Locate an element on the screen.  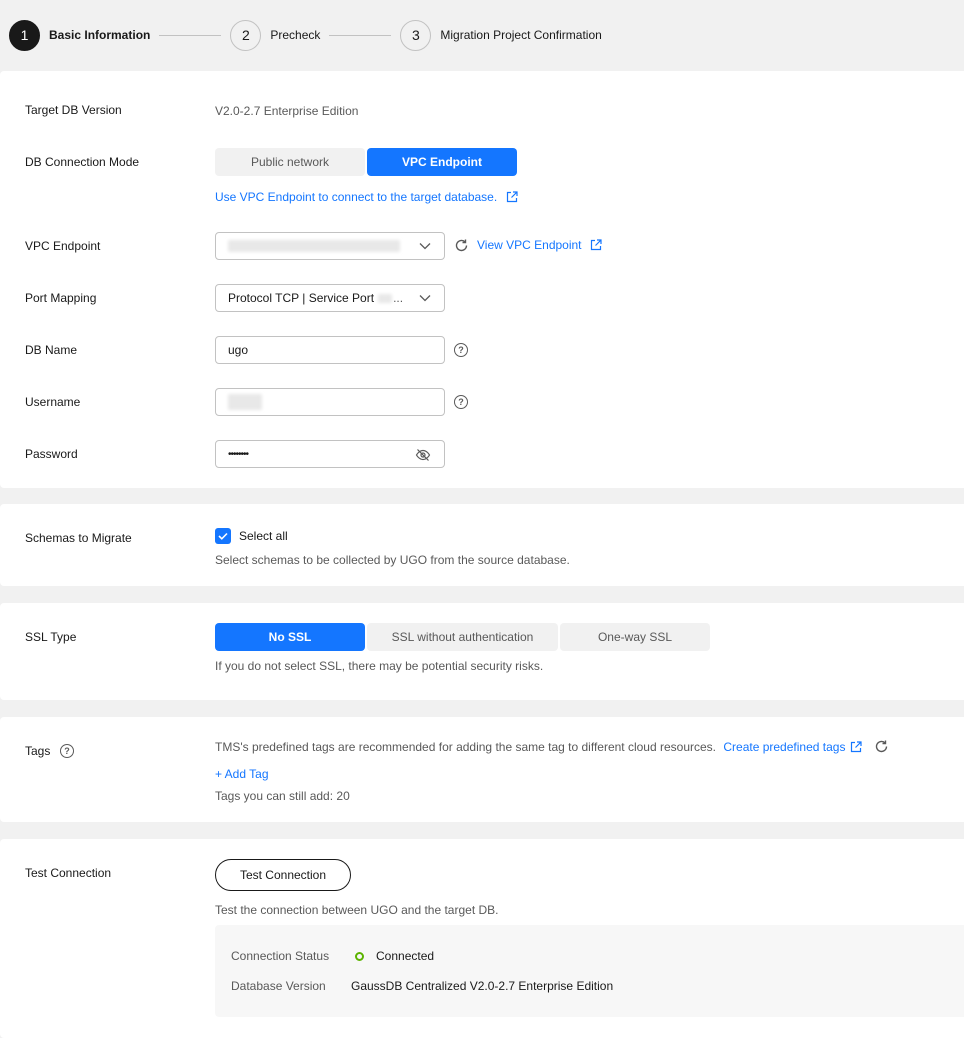
mode-option-vpc-endpoint: VPC Endpoint is located at coordinates (442, 162).